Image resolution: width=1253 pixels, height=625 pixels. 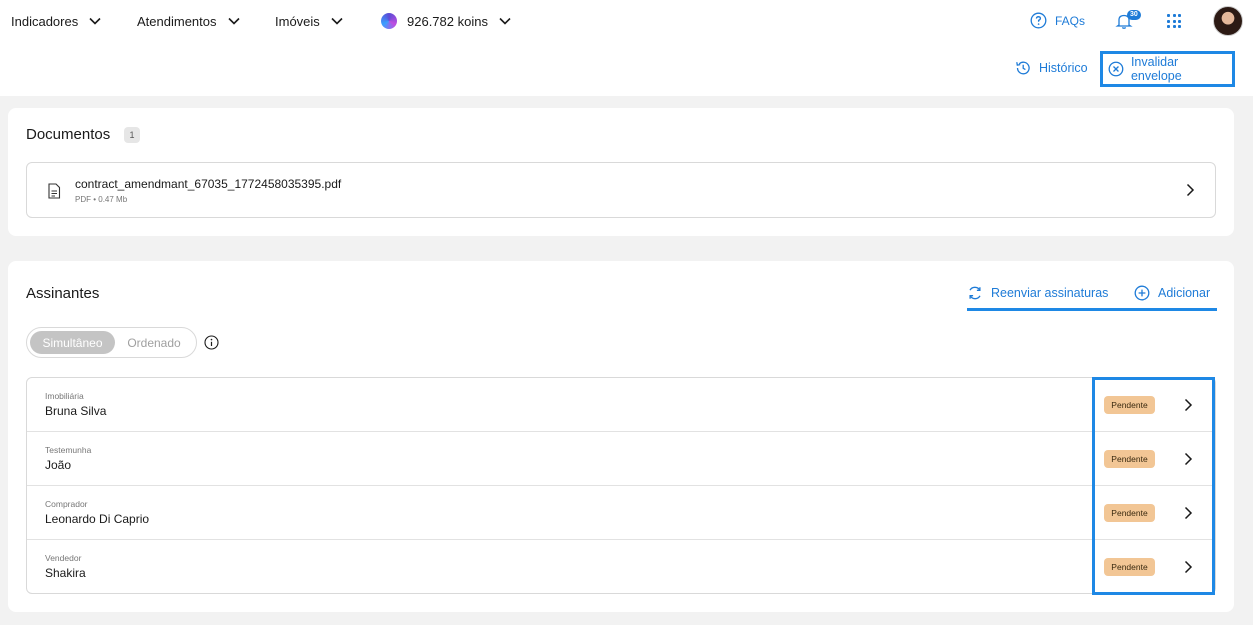 What do you see at coordinates (1116, 69) in the screenshot?
I see `close-circle-icon` at bounding box center [1116, 69].